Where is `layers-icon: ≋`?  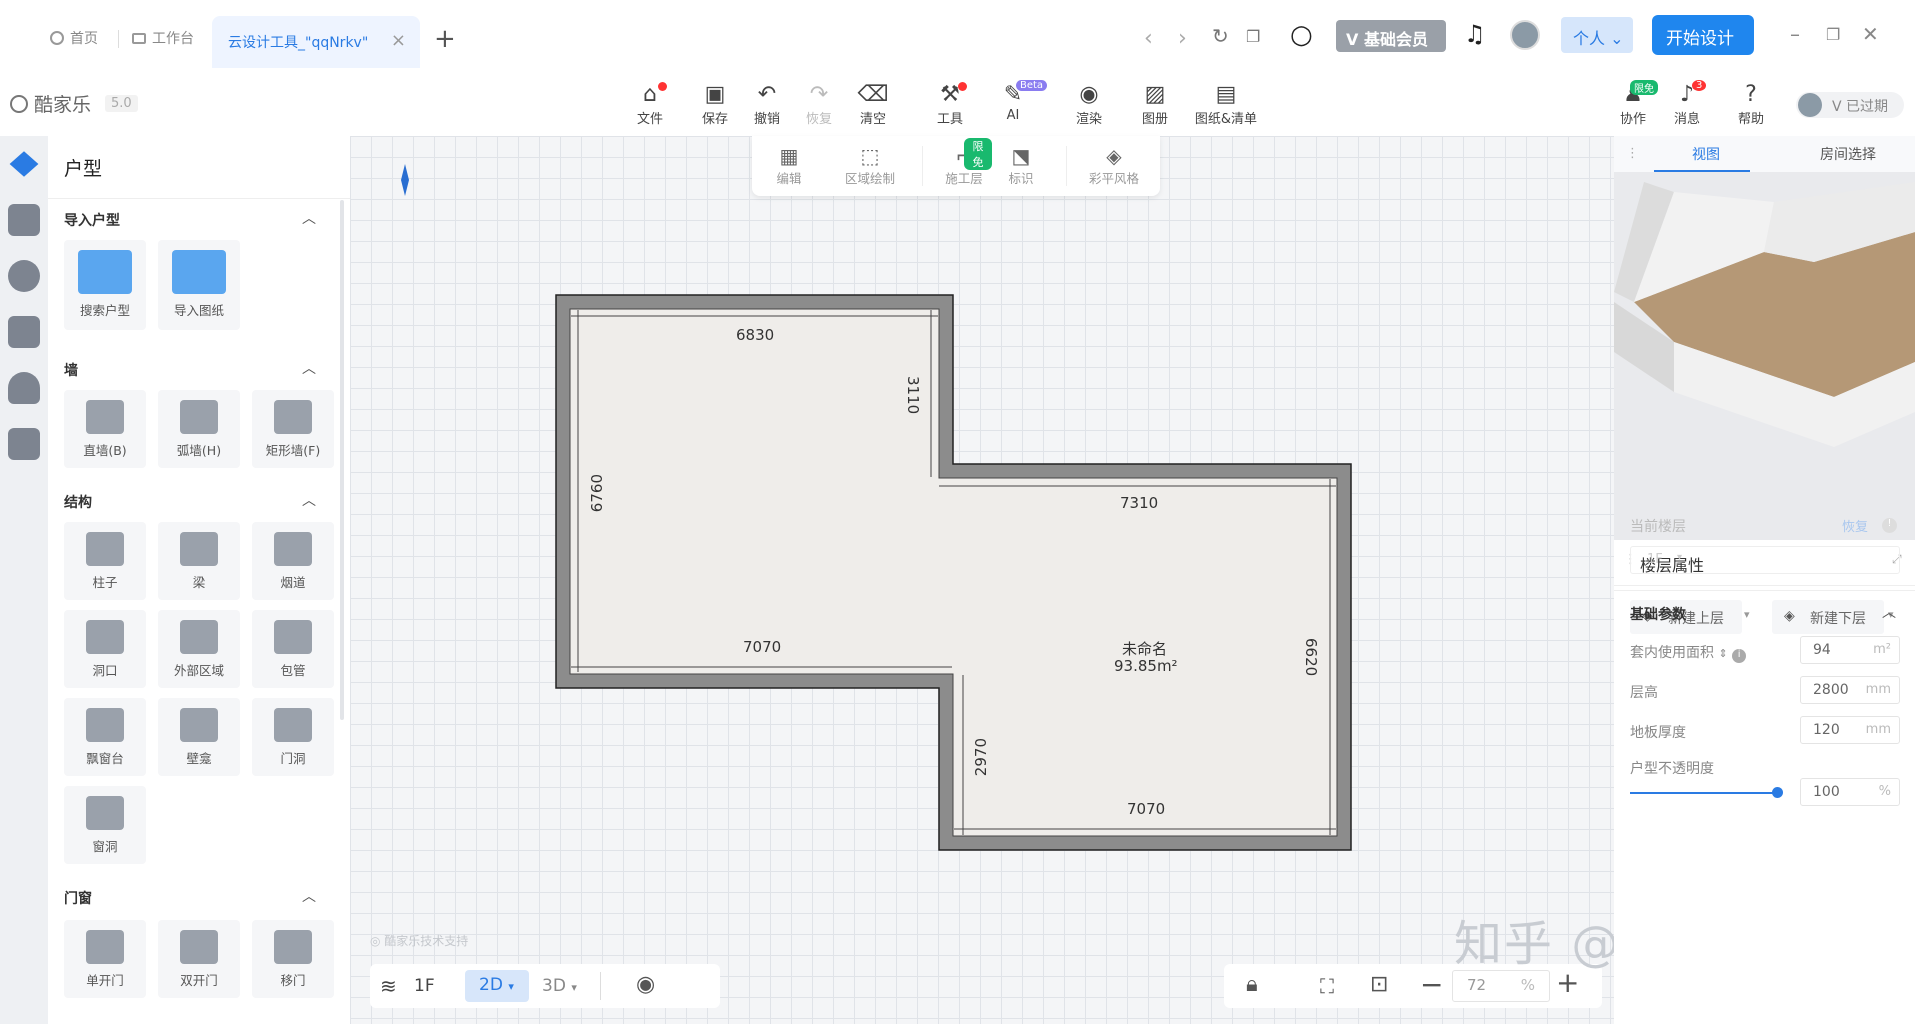
layers-icon: ≋ is located at coordinates (388, 986).